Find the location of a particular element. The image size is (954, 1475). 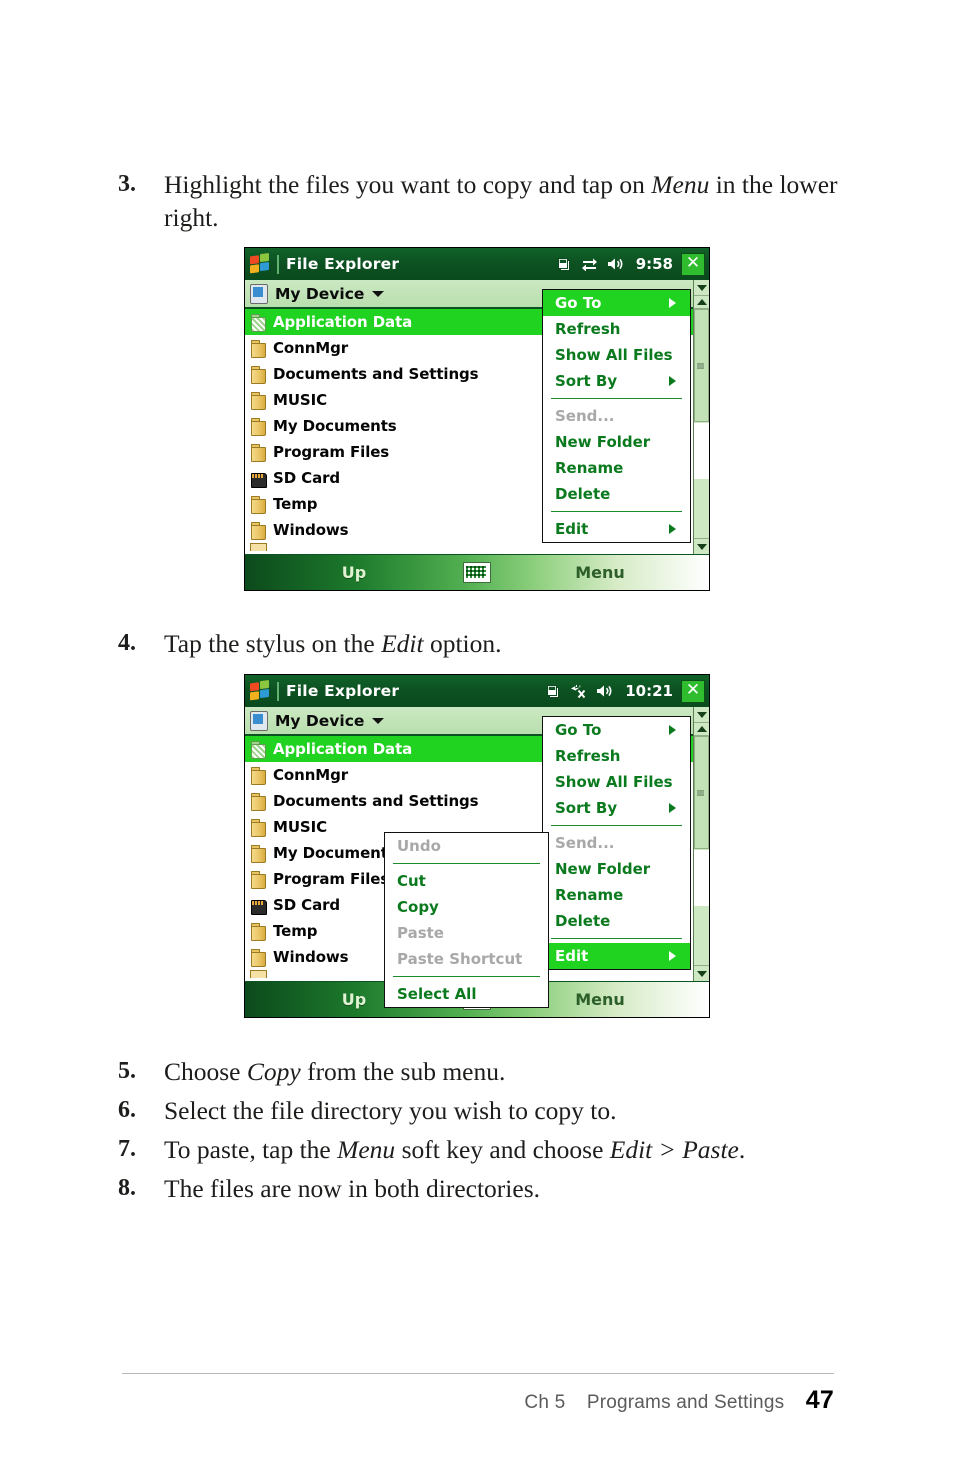

menu-item: Cut is located at coordinates (466, 881).